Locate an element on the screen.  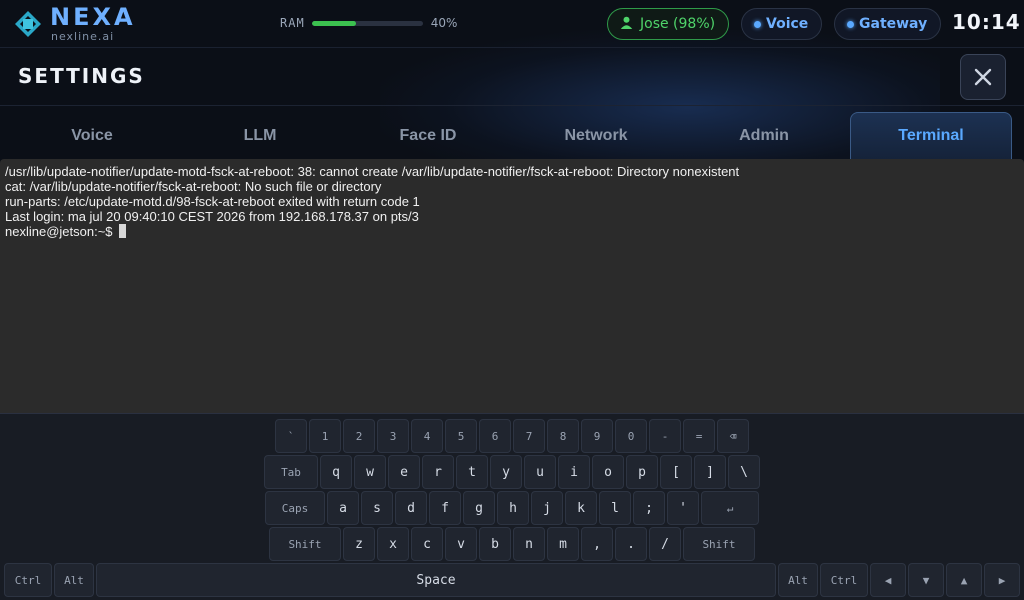
ram-percent: 40% is located at coordinates (444, 23).